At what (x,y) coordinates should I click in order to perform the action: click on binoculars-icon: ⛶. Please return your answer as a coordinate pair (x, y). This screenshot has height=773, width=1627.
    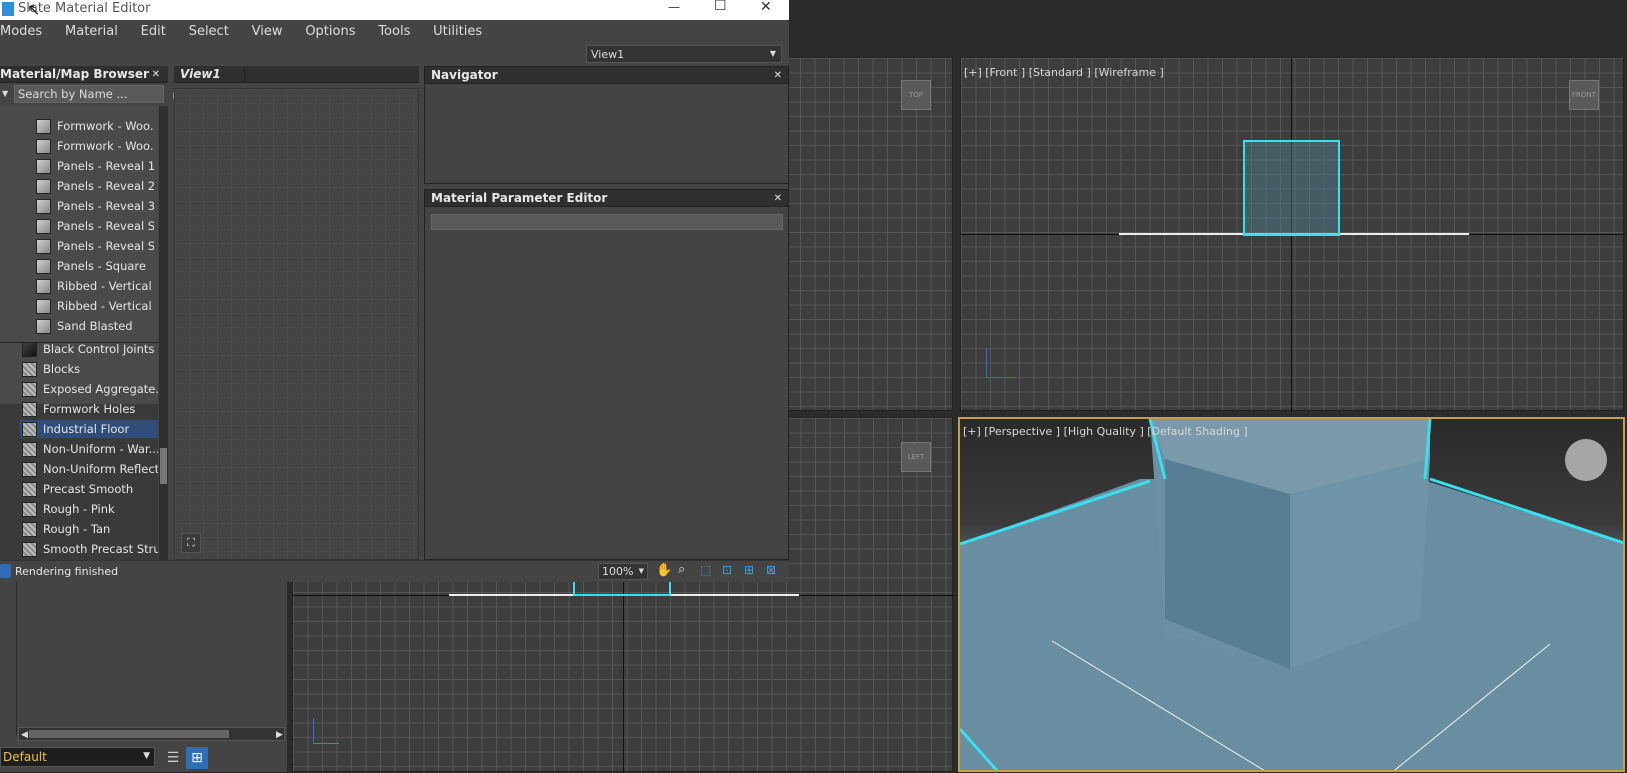
    Looking at the image, I should click on (191, 543).